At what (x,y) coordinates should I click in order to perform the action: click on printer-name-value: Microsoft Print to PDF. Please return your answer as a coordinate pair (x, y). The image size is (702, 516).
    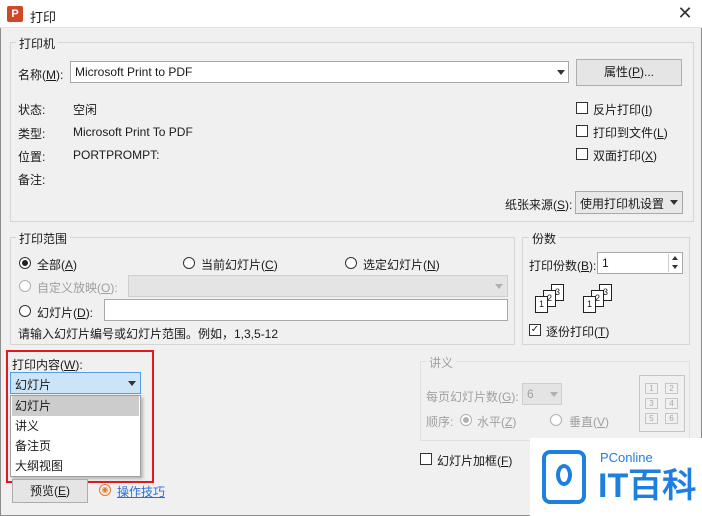
    Looking at the image, I should click on (134, 72).